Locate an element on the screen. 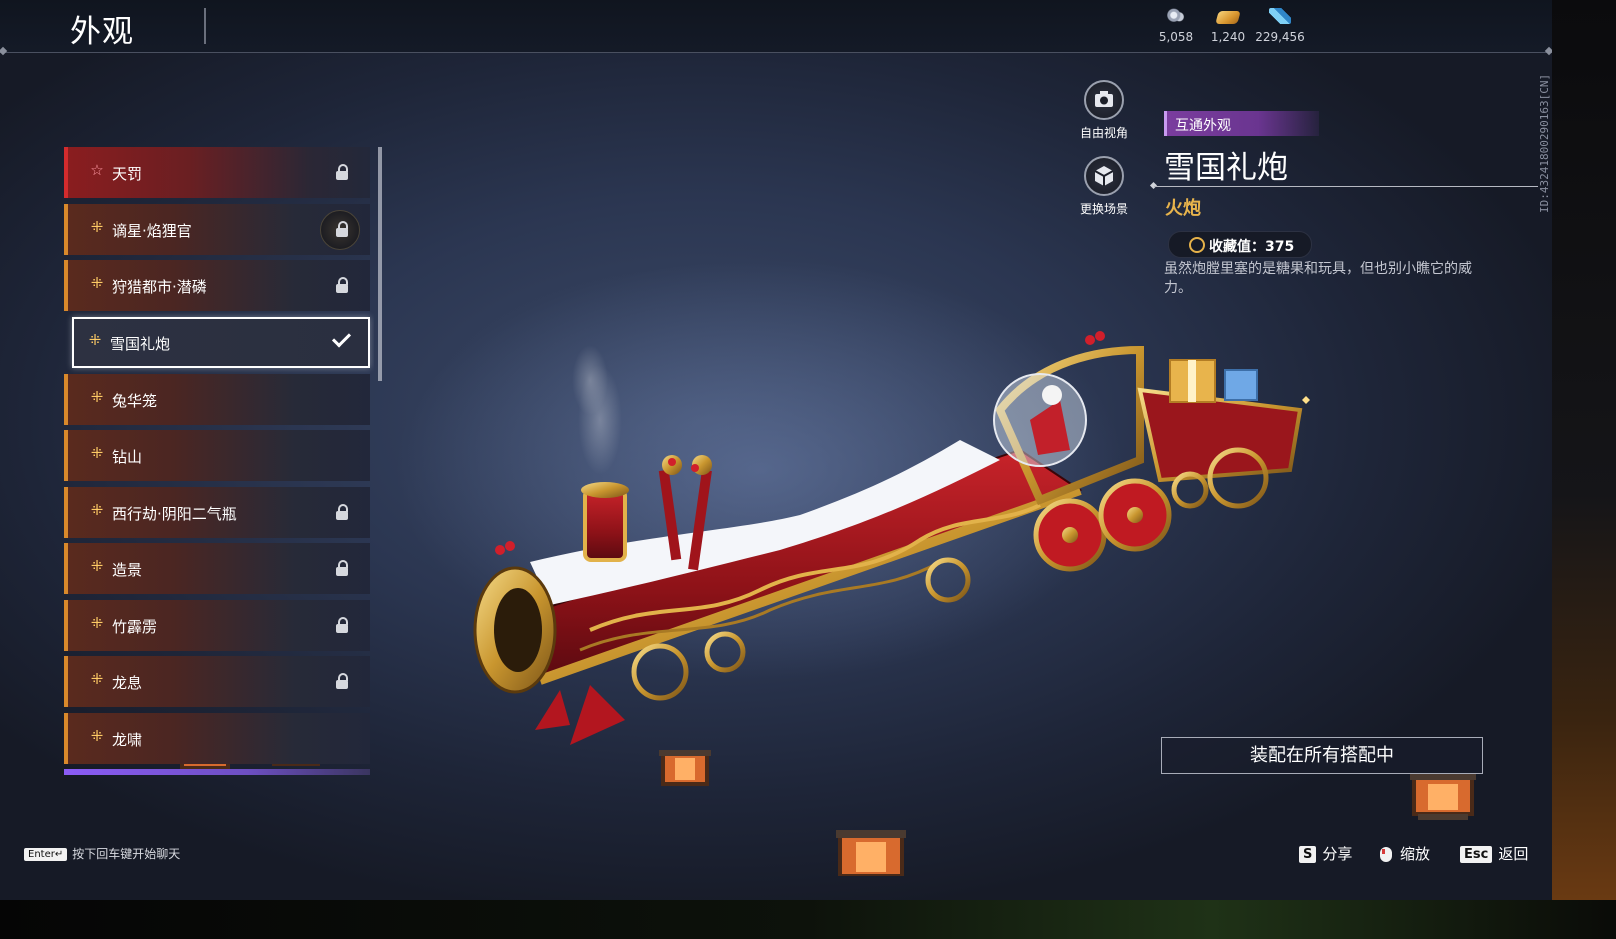  silver-coin-icon is located at coordinates (1176, 16).